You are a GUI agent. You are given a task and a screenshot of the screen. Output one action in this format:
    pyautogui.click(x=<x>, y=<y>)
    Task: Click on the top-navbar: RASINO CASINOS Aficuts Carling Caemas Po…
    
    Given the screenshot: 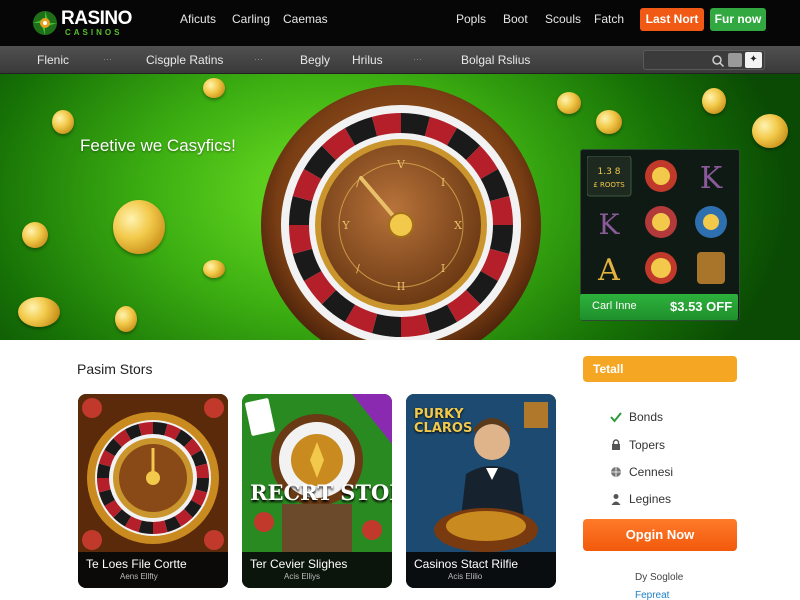 What is the action you would take?
    pyautogui.click(x=400, y=23)
    